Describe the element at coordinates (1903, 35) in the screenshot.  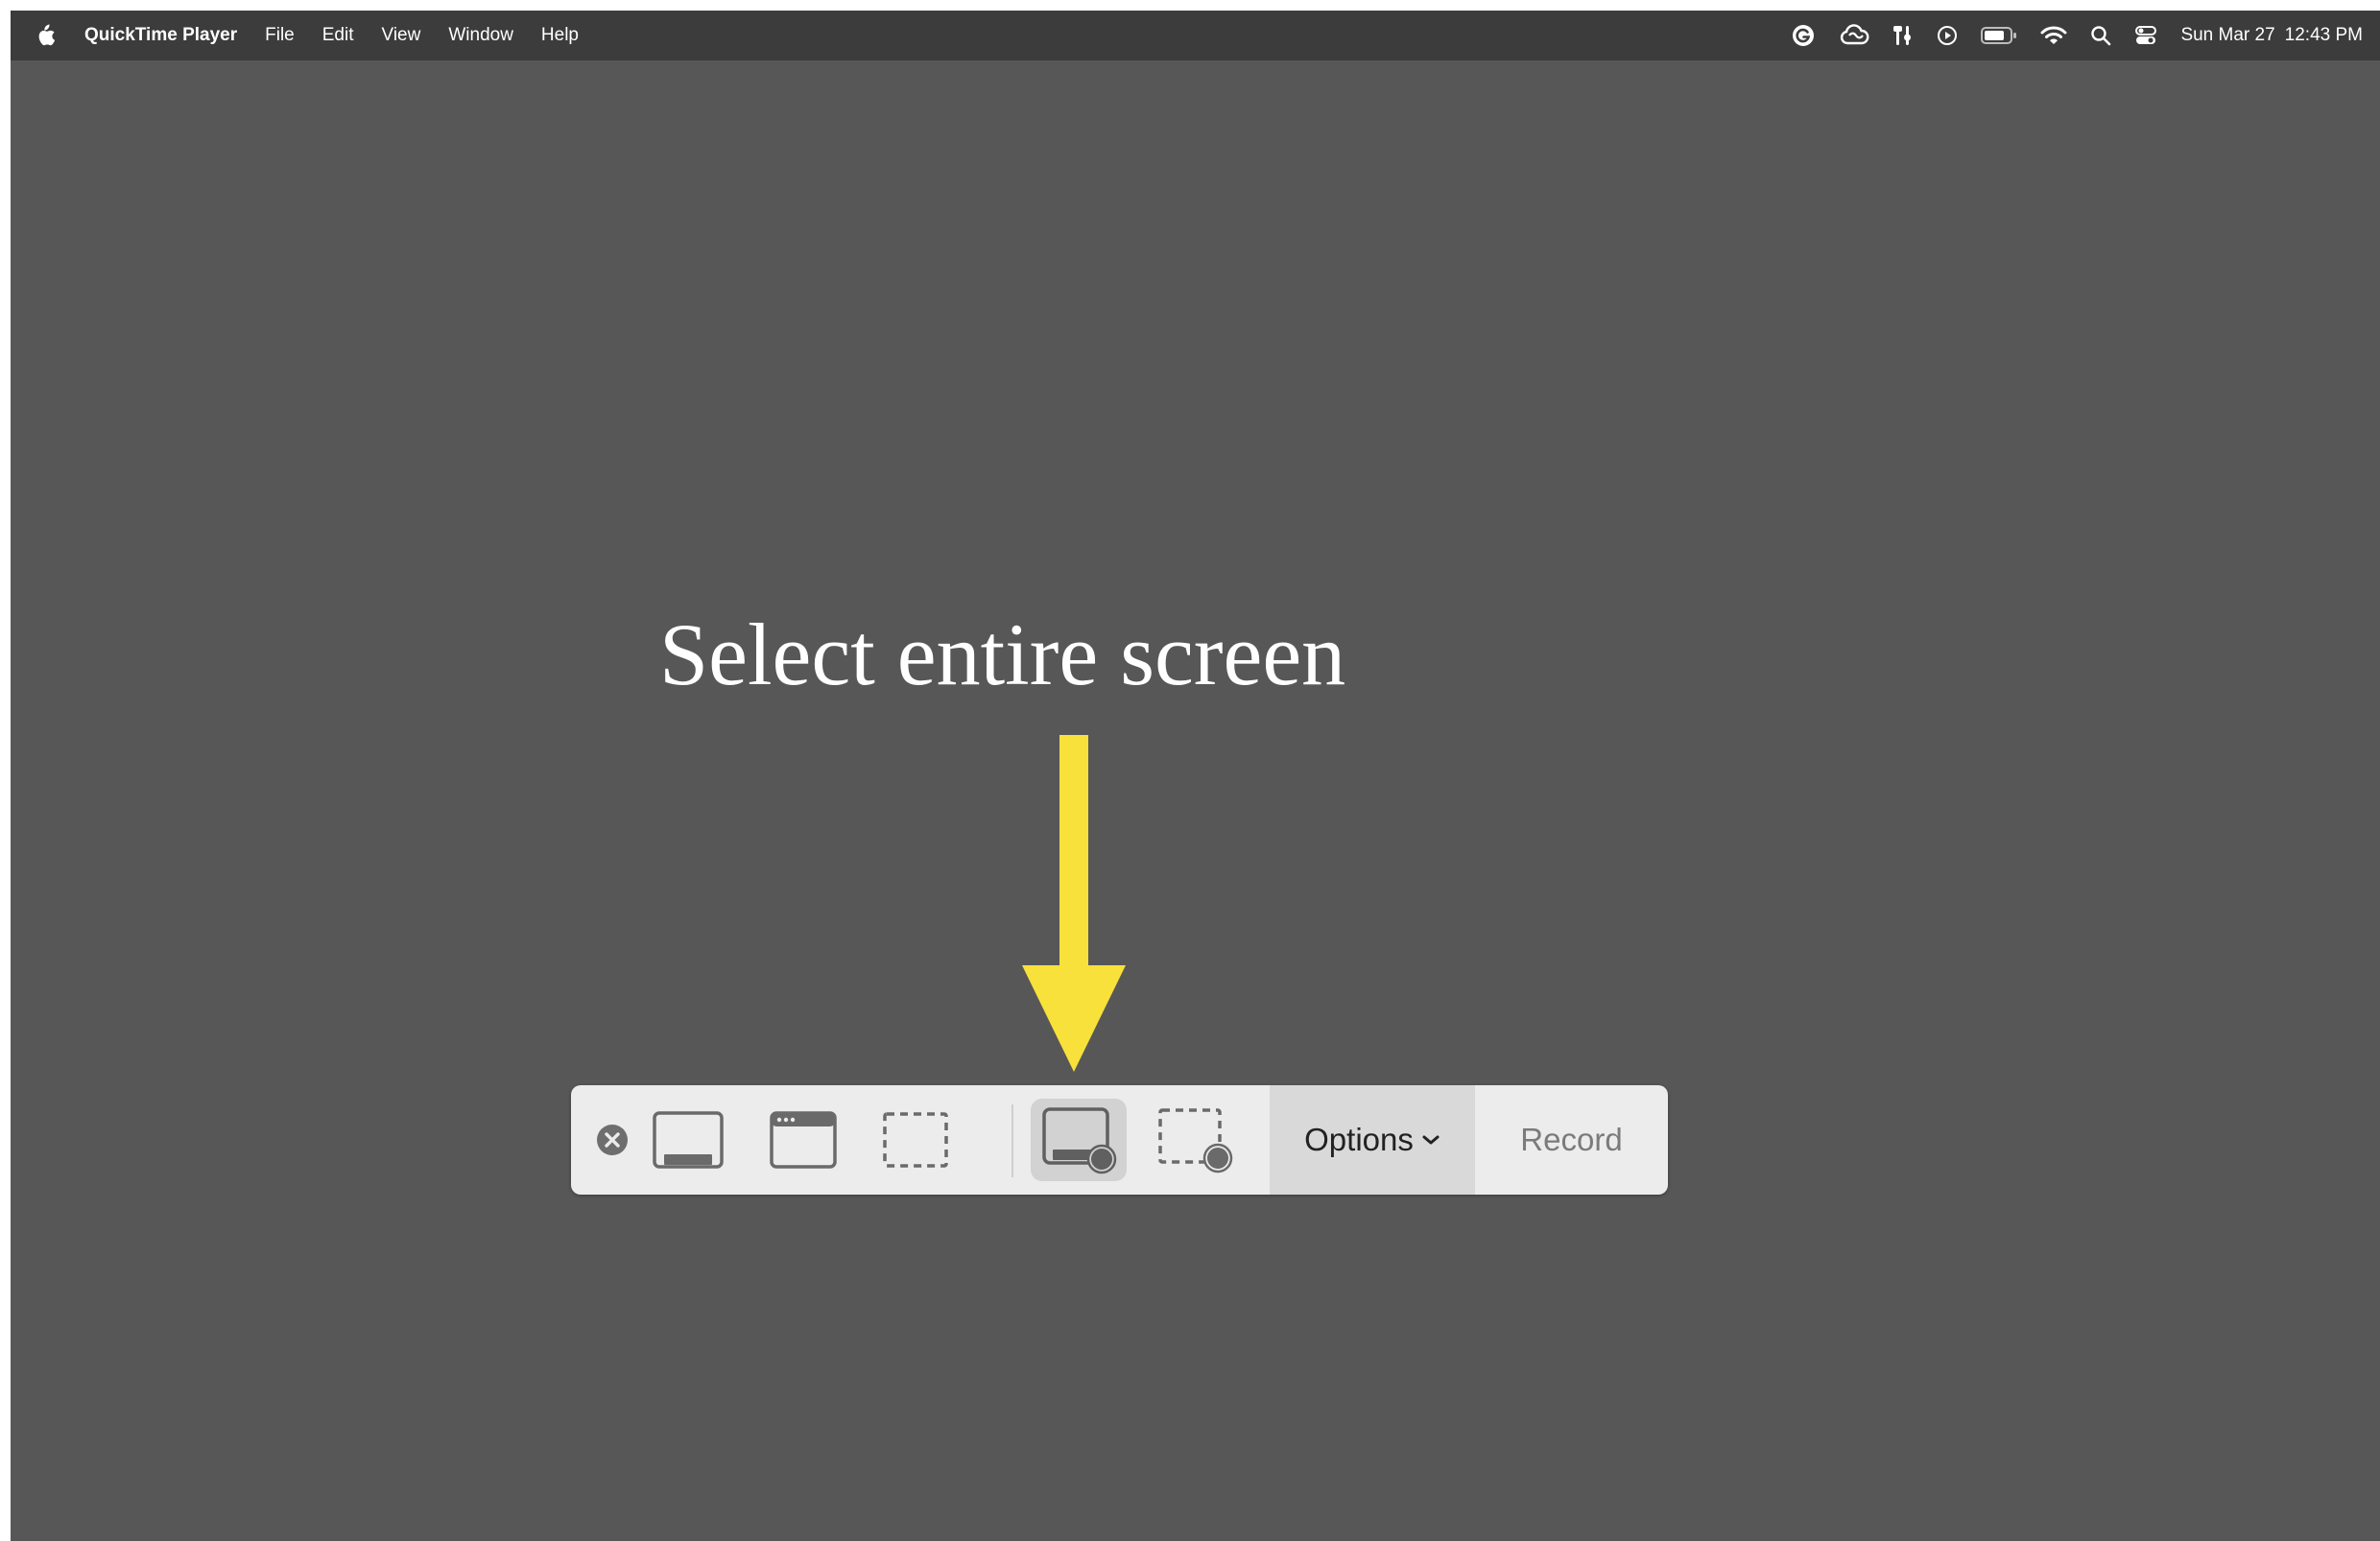
I see `tools-icon` at that location.